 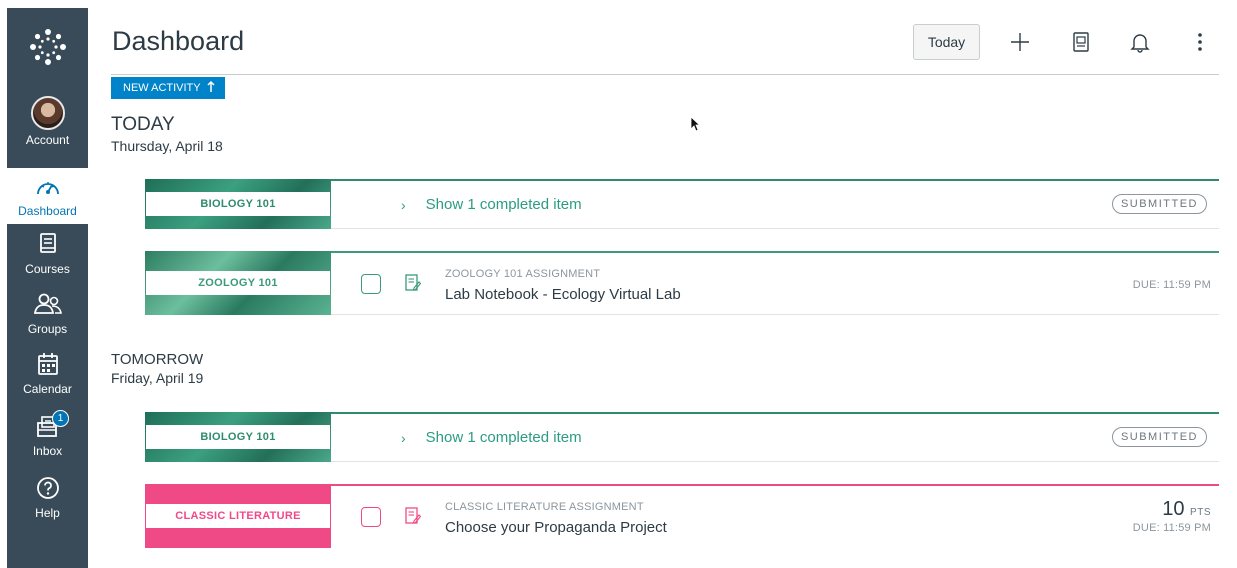 I want to click on day-date: Friday, April 19, so click(x=157, y=378).